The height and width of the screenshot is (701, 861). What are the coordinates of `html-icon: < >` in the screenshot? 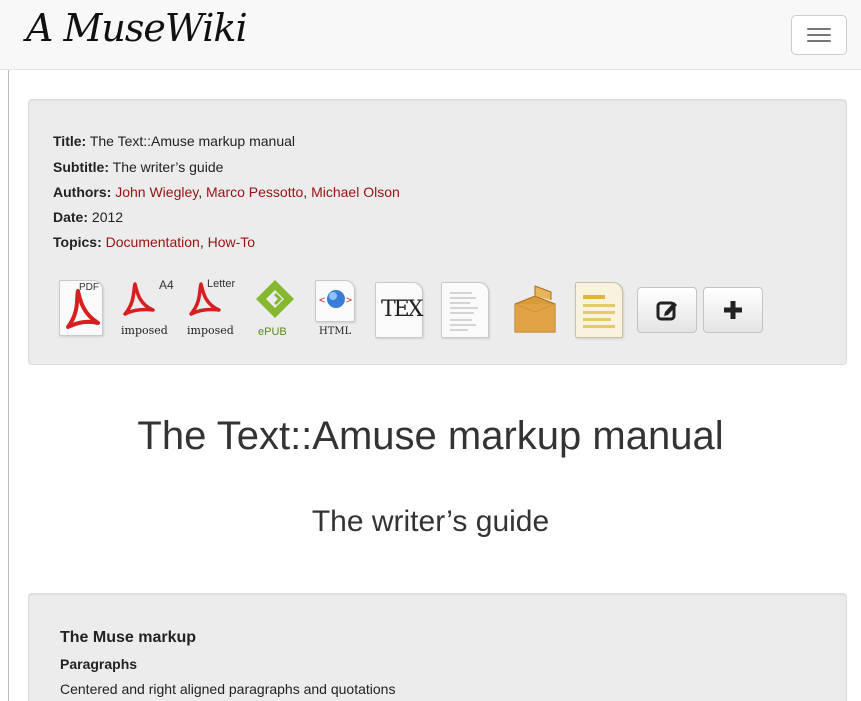 It's located at (335, 301).